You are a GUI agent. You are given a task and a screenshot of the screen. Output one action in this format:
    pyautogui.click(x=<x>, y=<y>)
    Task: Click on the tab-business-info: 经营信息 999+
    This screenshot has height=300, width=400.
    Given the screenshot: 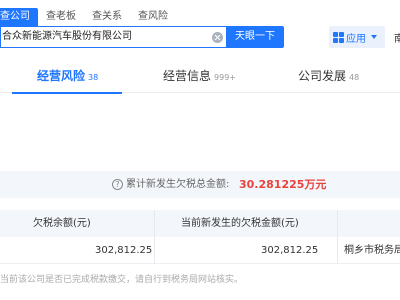 What is the action you would take?
    pyautogui.click(x=199, y=76)
    